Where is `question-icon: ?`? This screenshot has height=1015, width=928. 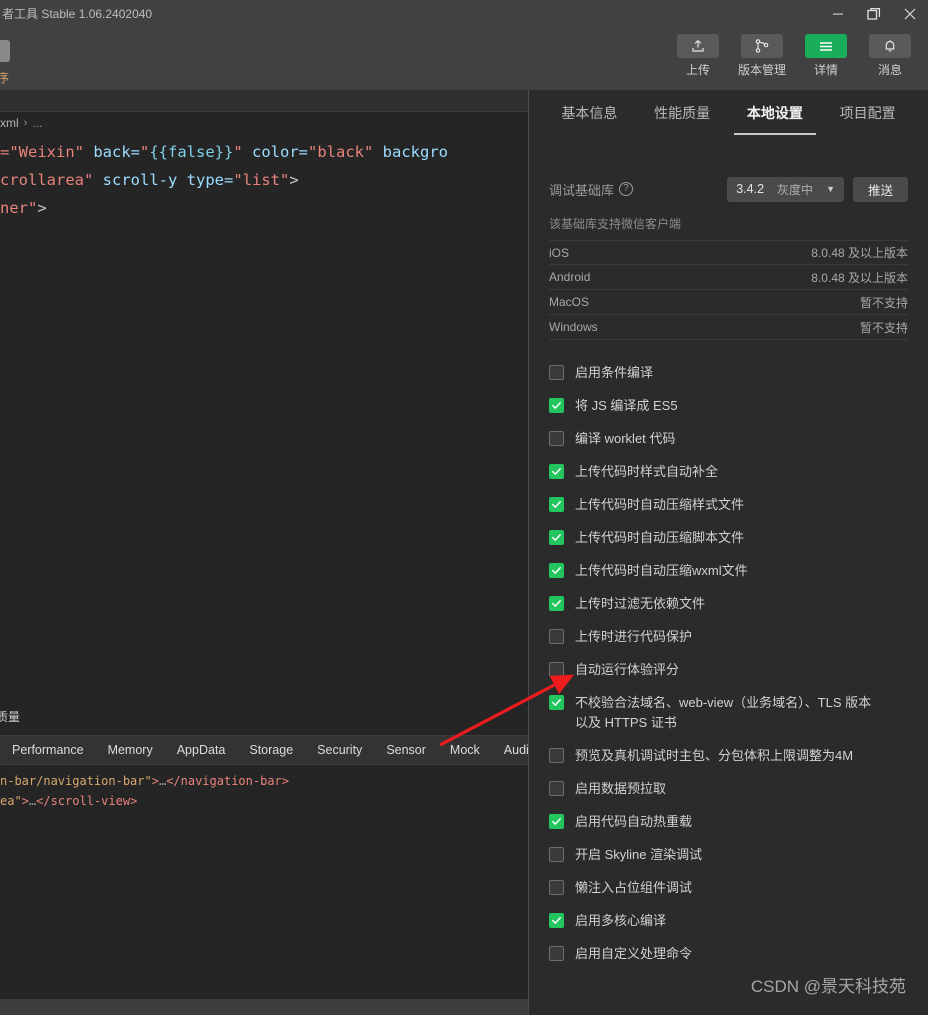
question-icon: ? is located at coordinates (626, 189).